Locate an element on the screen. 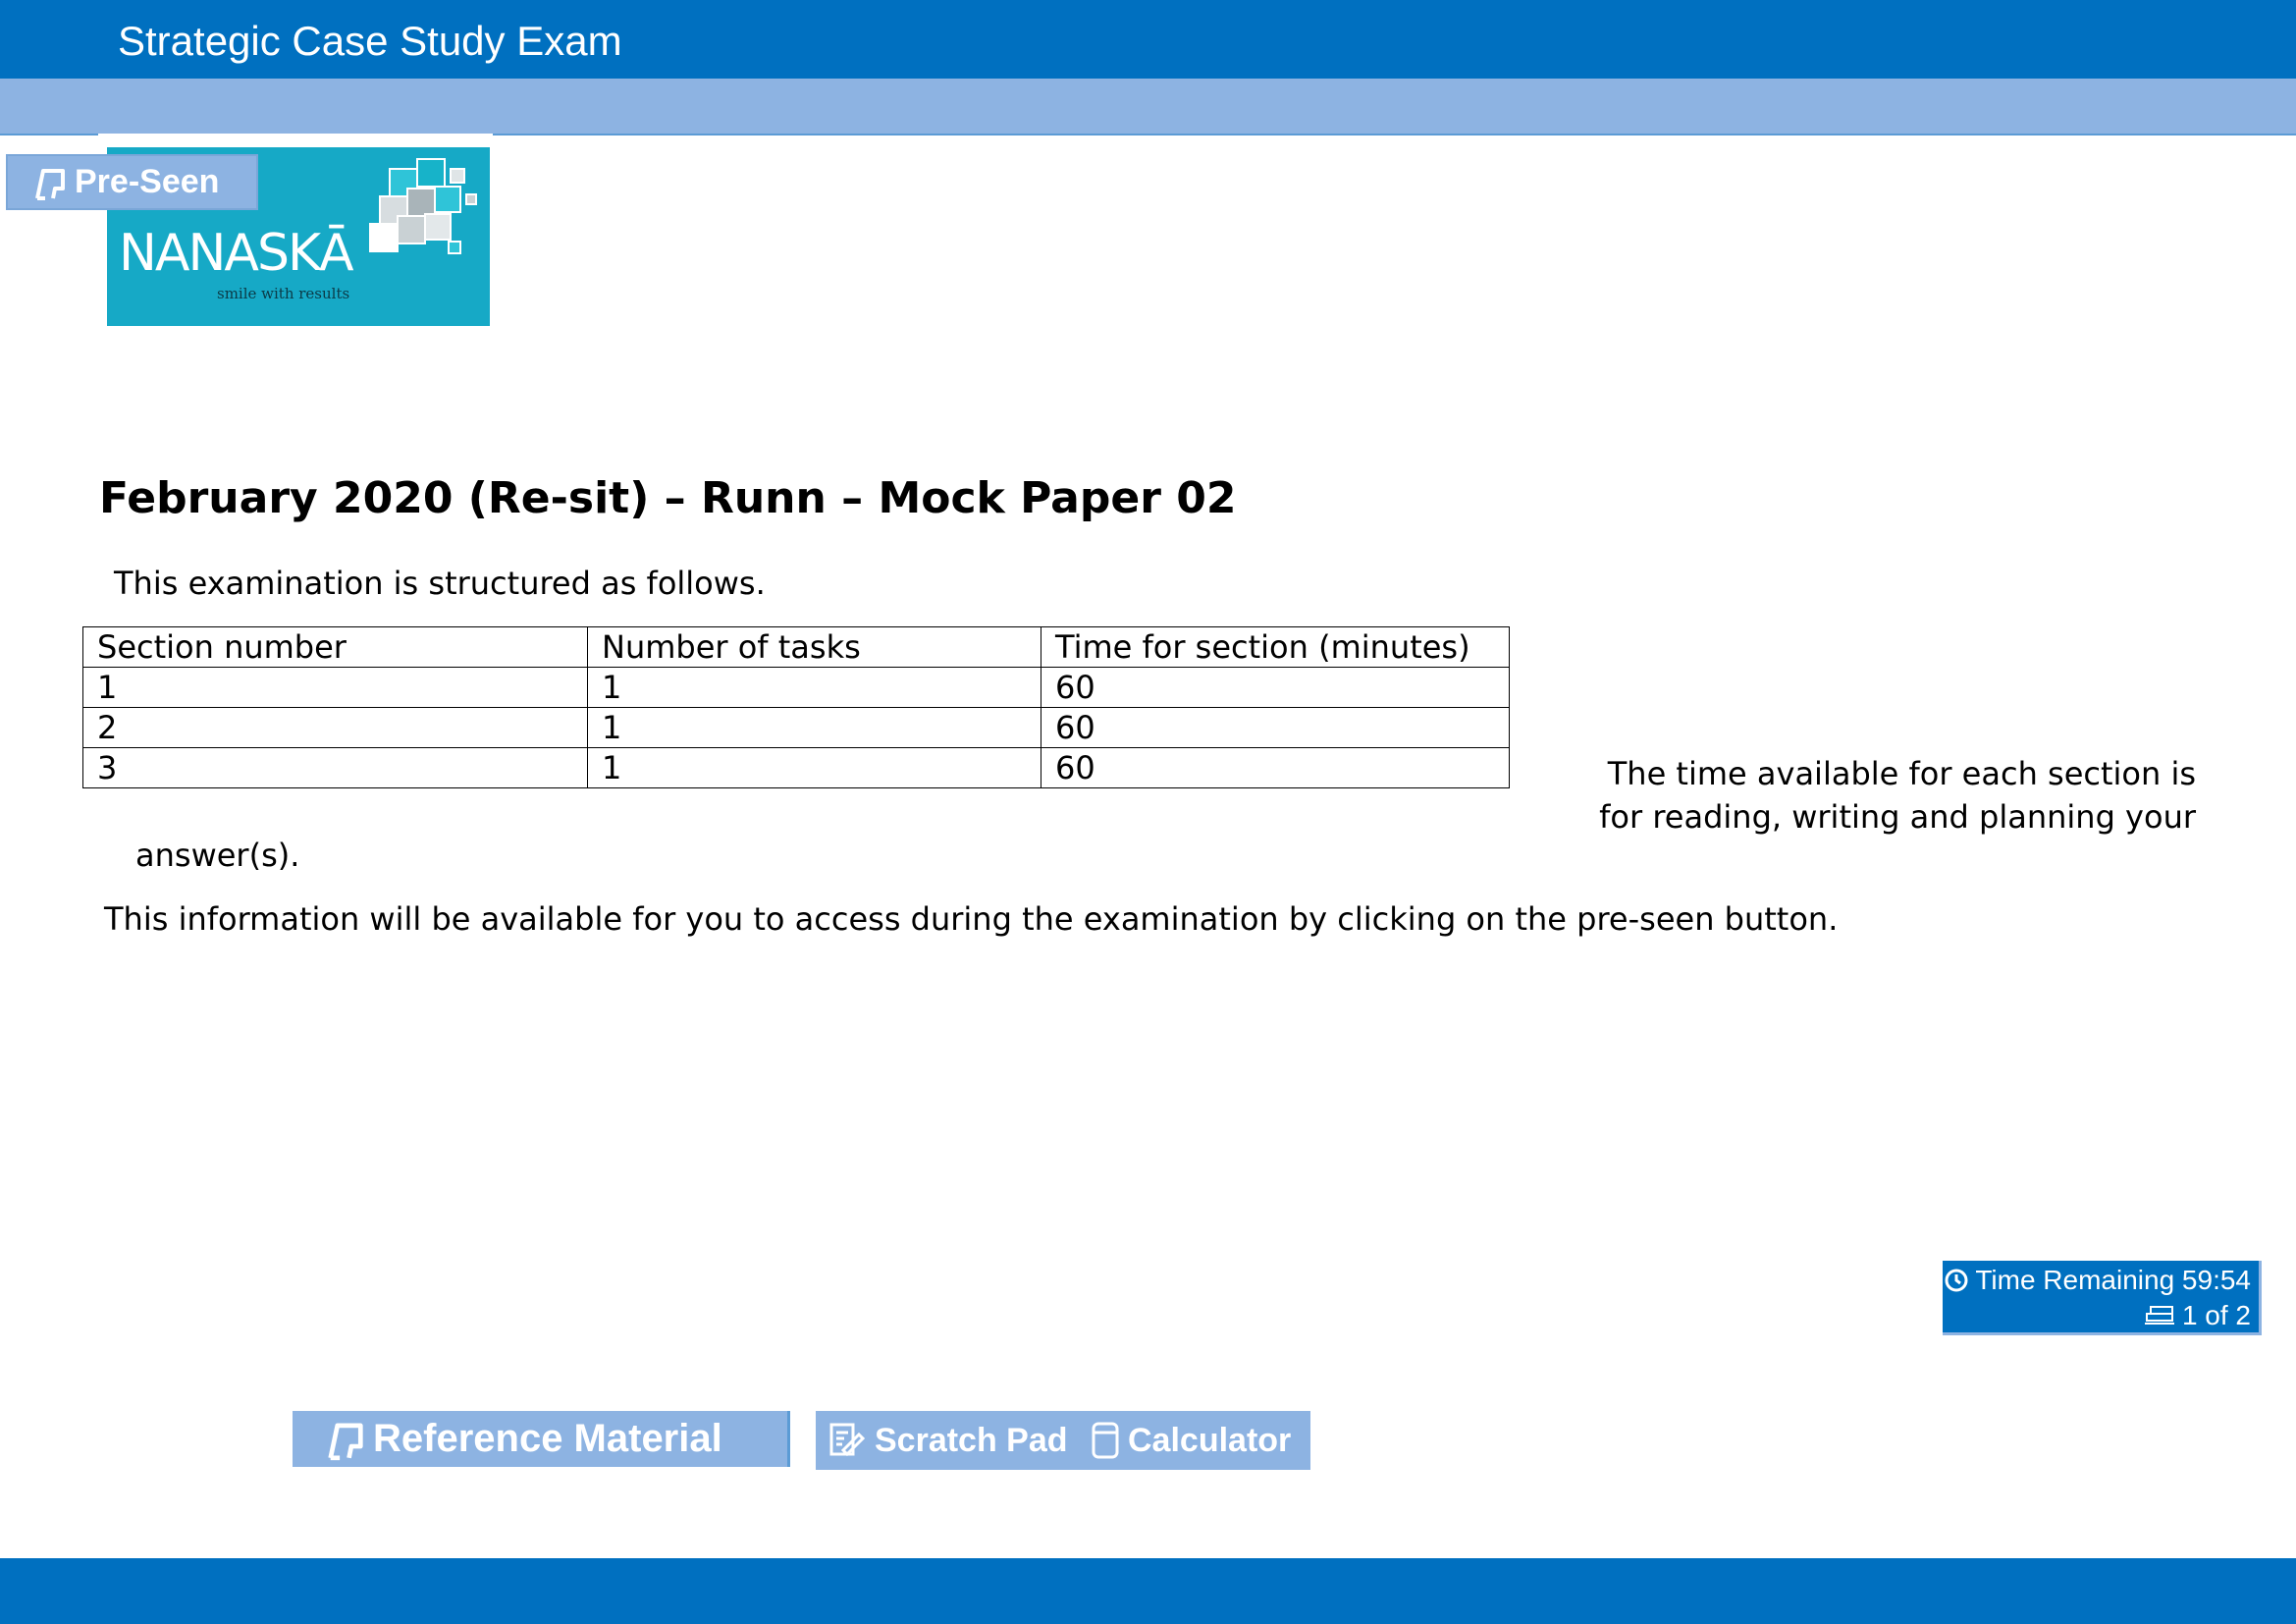 This screenshot has height=1624, width=2296. column-header: Time for section (minutes) is located at coordinates (1275, 647).